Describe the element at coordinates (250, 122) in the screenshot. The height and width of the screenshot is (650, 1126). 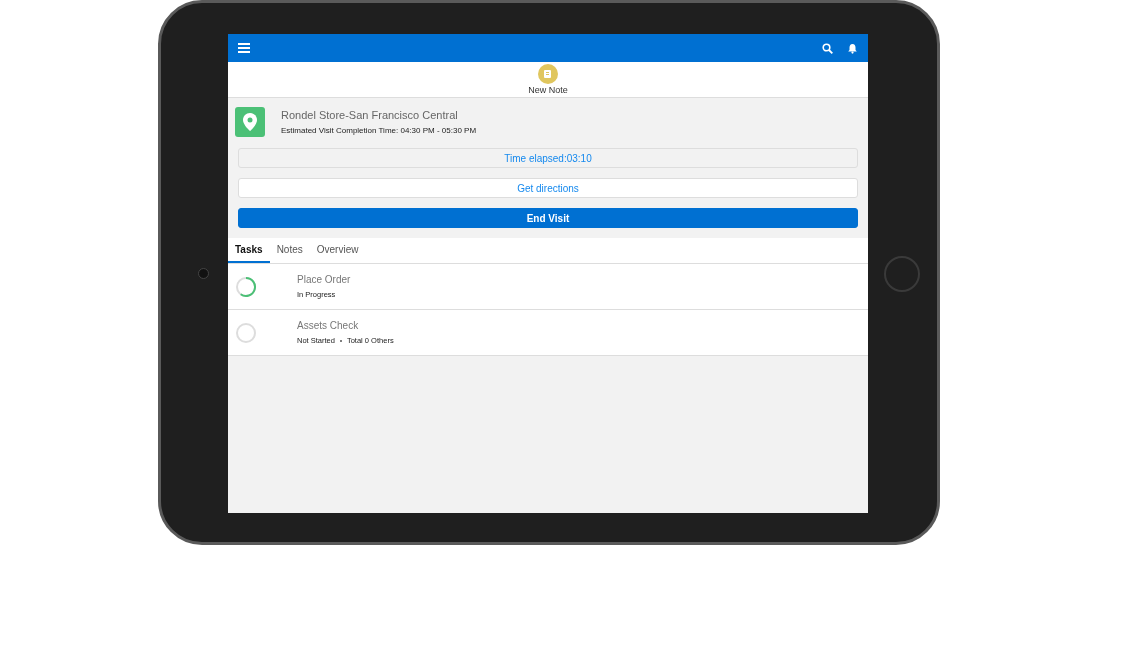
I see `location-pin-icon` at that location.